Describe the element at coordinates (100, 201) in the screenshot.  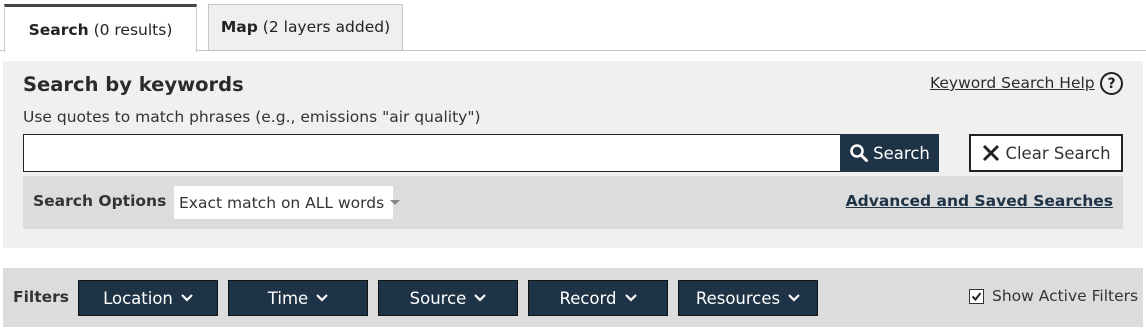
I see `search-options-label: Search Options` at that location.